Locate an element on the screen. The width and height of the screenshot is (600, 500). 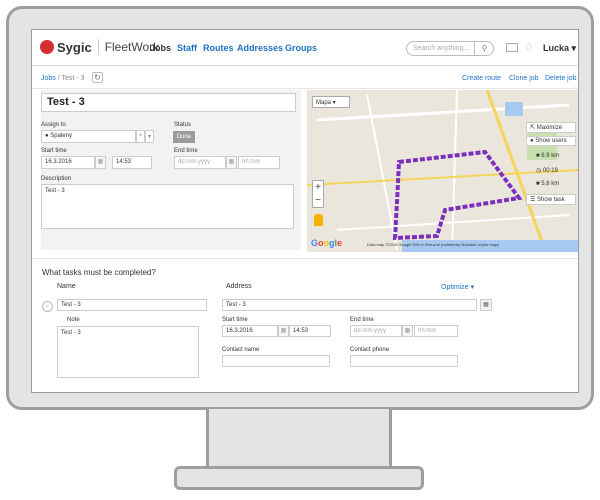
task-note-textarea: Test - 3 is located at coordinates (128, 352).